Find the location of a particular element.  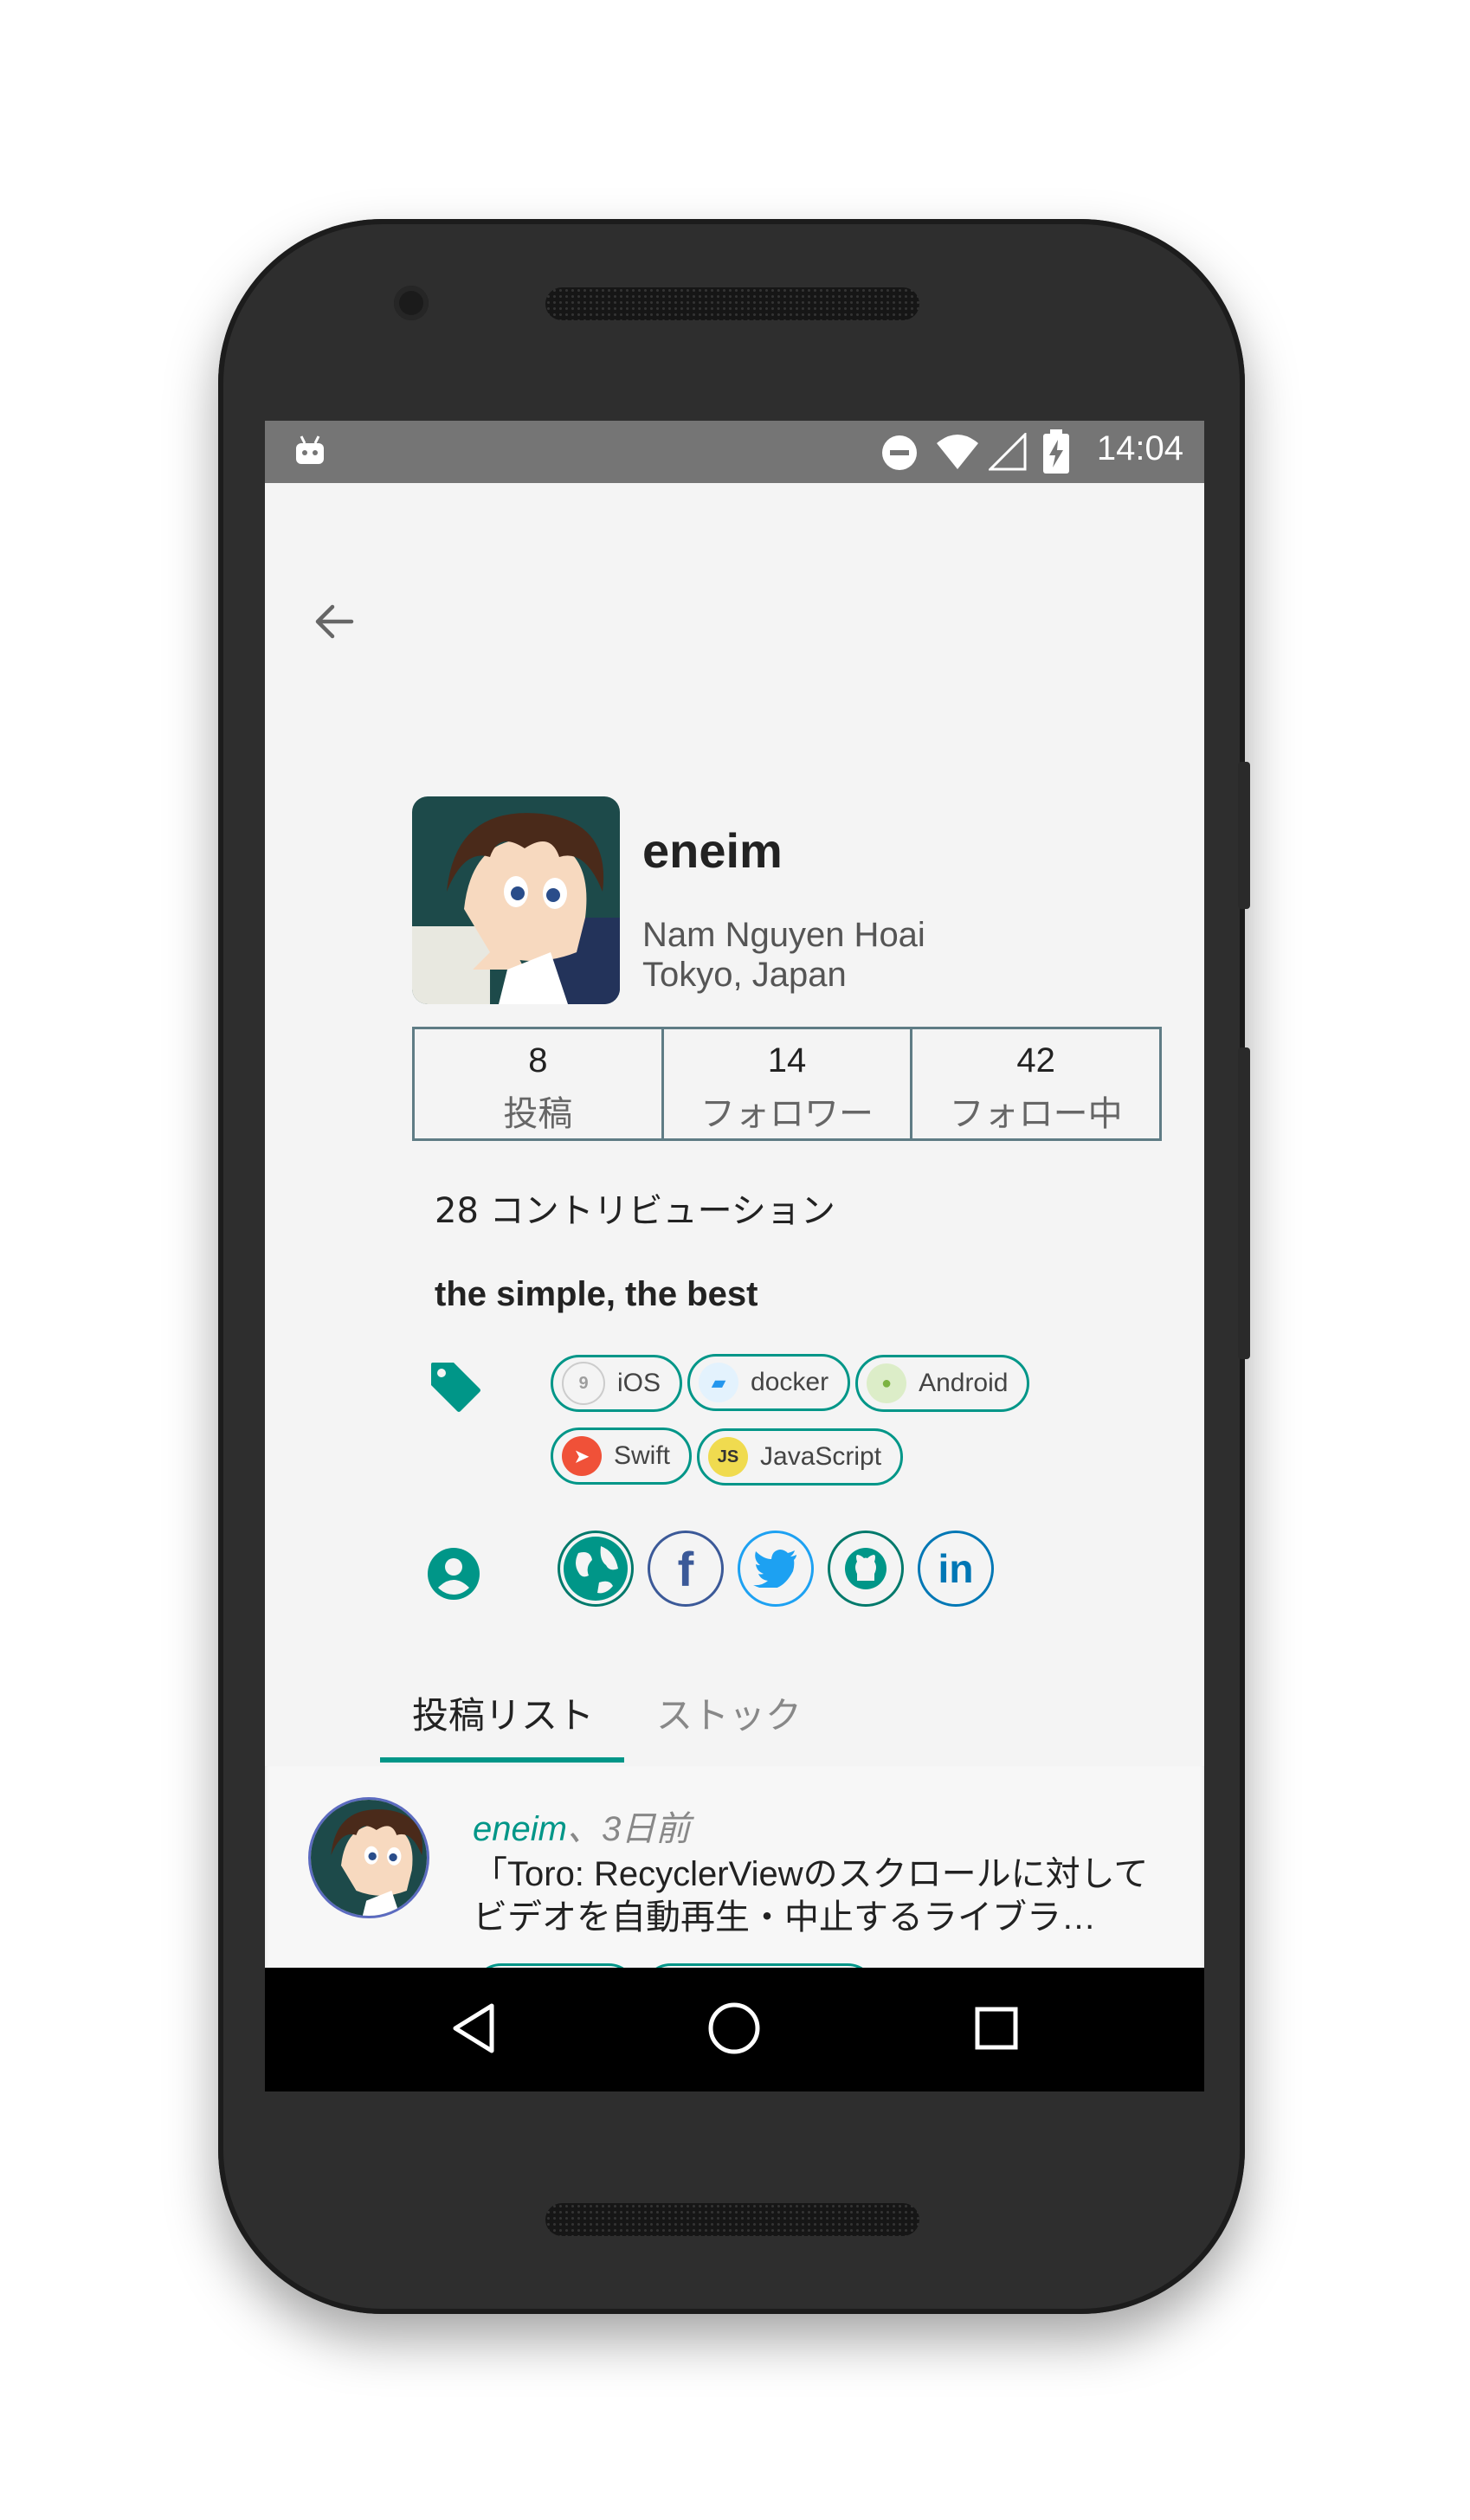

navigation-bar is located at coordinates (735, 2029).